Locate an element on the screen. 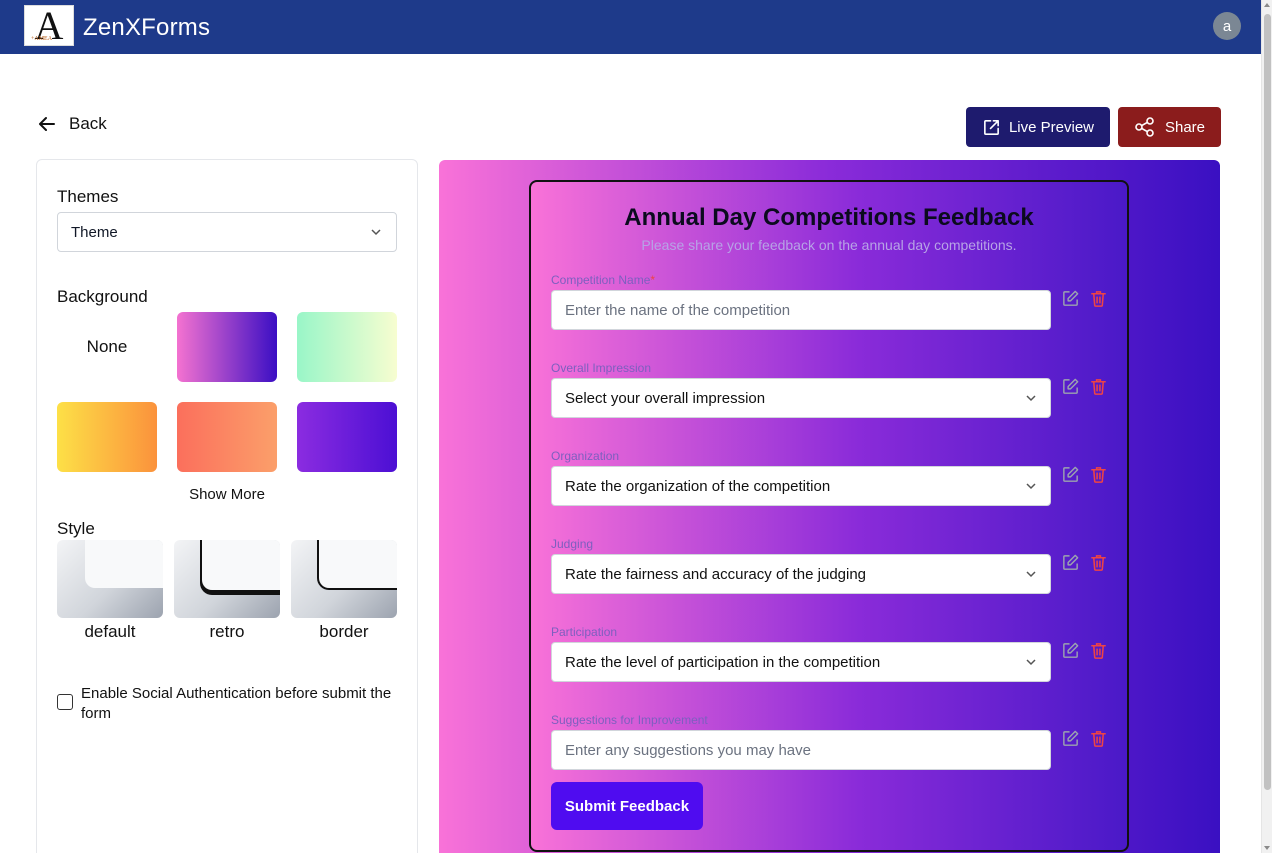  app-header: A +AMEA ZenXForms a is located at coordinates (630, 27).